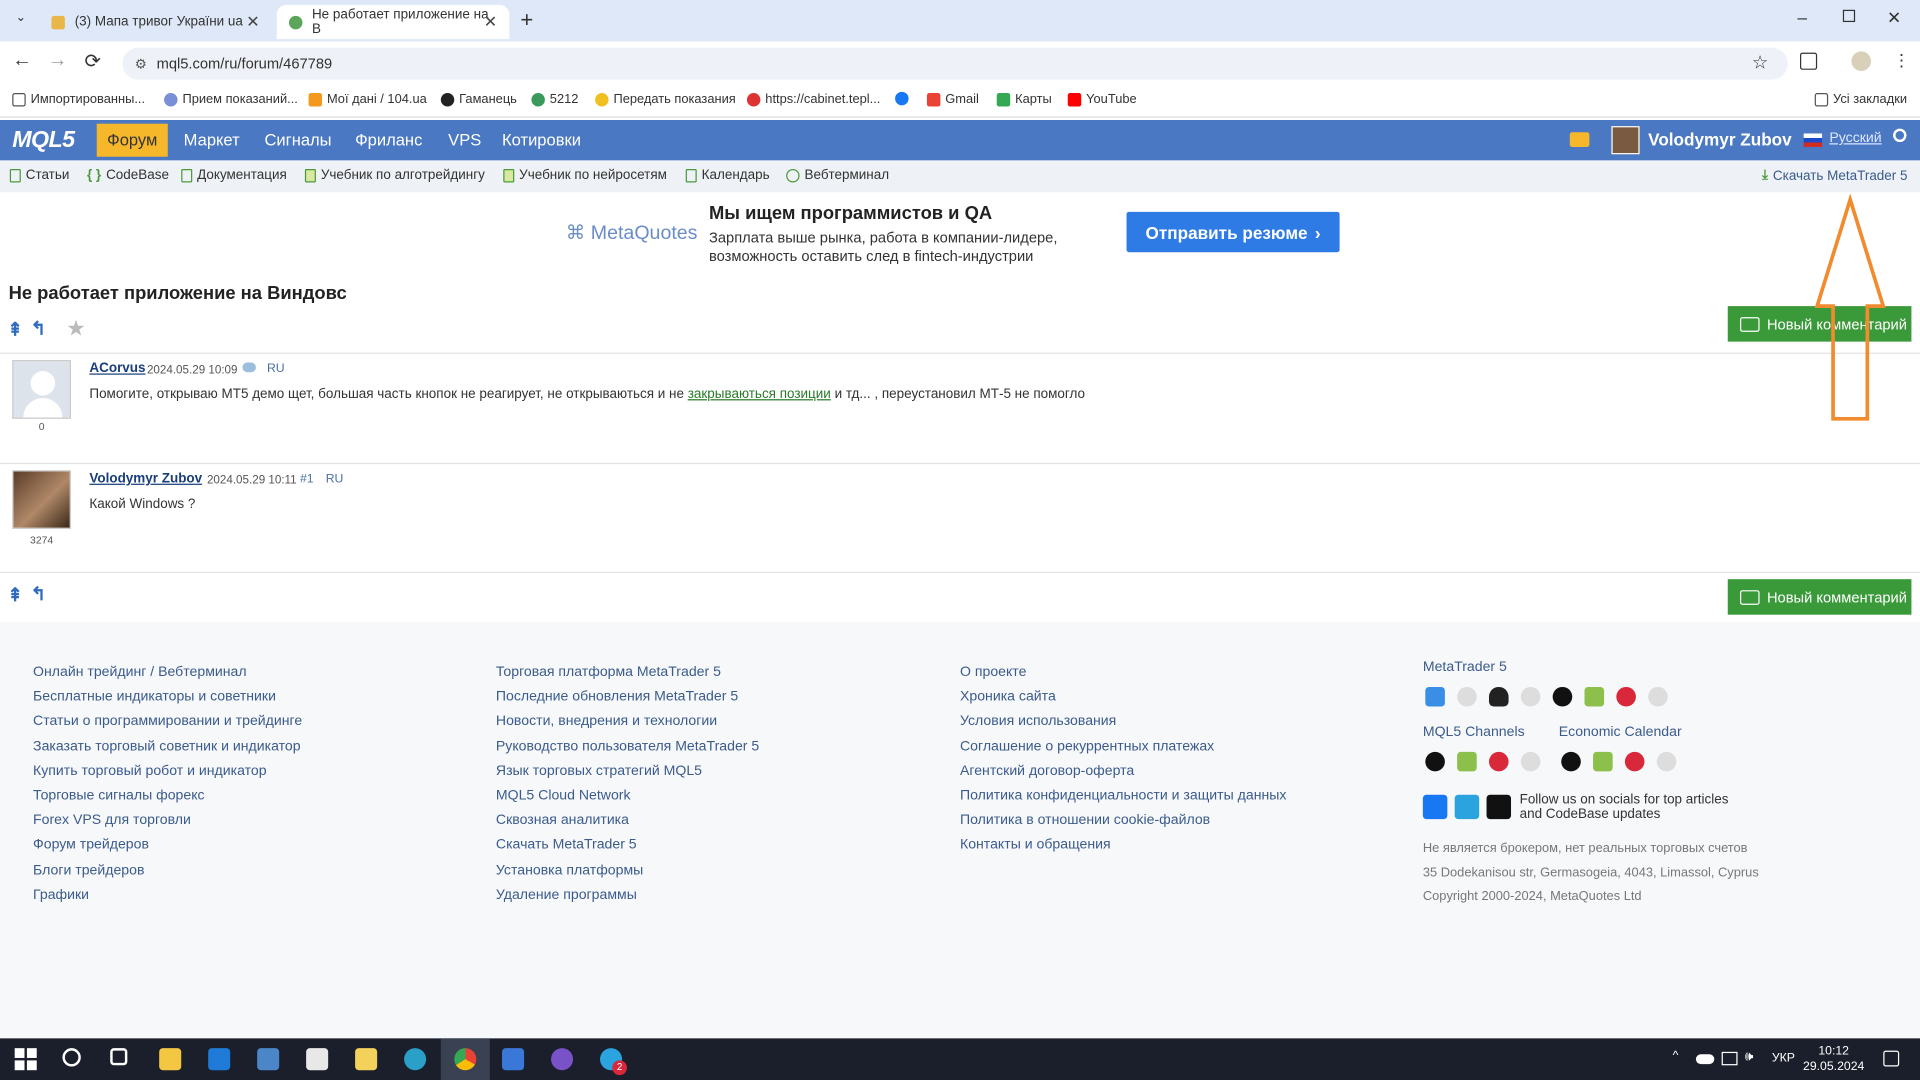 The width and height of the screenshot is (1920, 1080). What do you see at coordinates (21, 21) in the screenshot?
I see `tab-list-dropdown-icon: ⌄` at bounding box center [21, 21].